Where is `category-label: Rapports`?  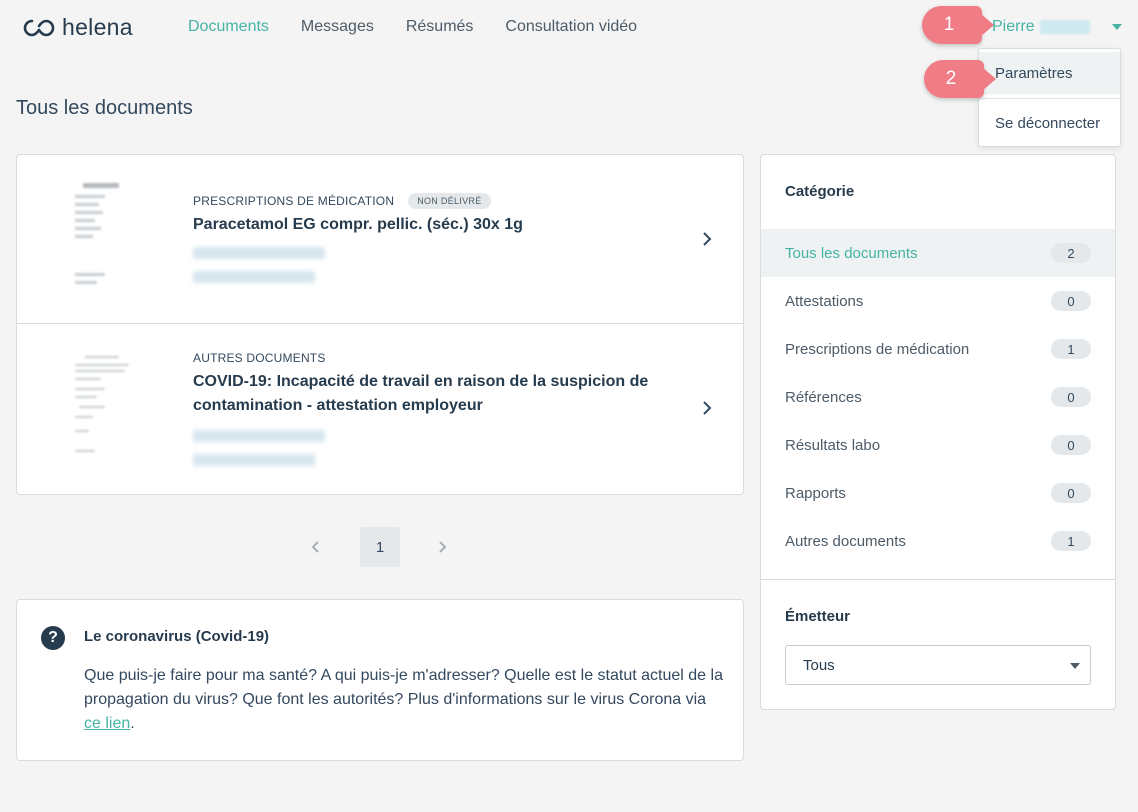 category-label: Rapports is located at coordinates (815, 493).